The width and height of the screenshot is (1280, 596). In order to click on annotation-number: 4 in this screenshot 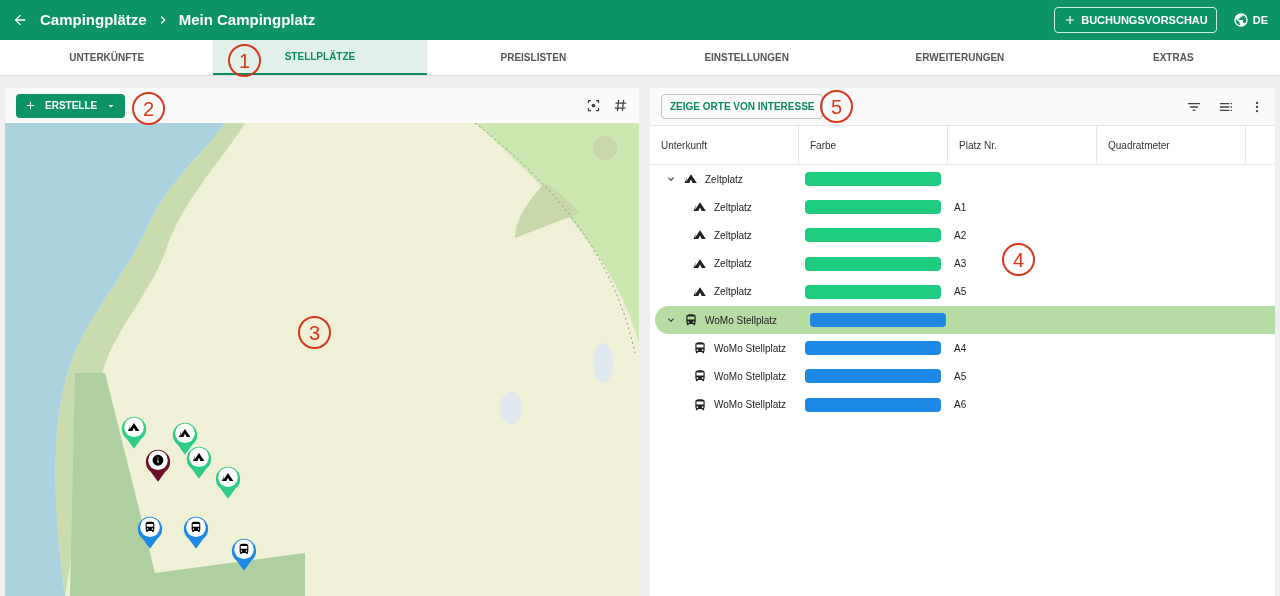, I will do `click(1018, 259)`.